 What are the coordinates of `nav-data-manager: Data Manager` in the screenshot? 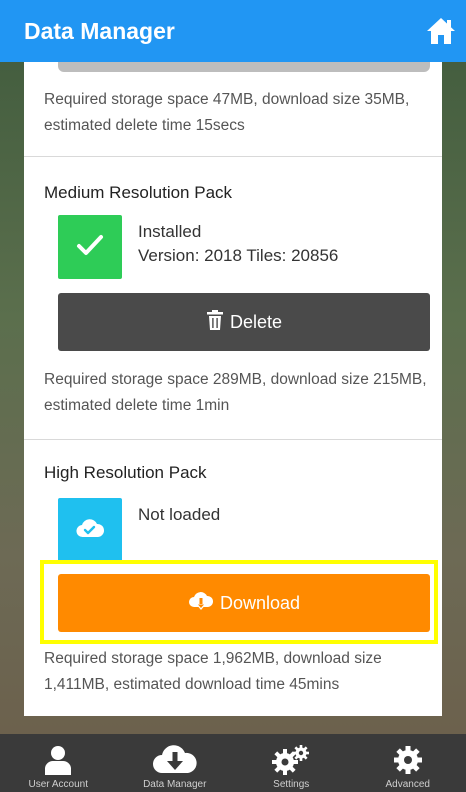 It's located at (175, 763).